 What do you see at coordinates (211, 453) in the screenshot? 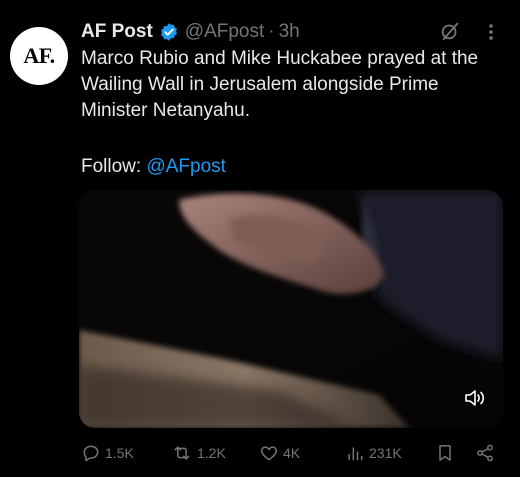
I see `repost-count: 1.2K` at bounding box center [211, 453].